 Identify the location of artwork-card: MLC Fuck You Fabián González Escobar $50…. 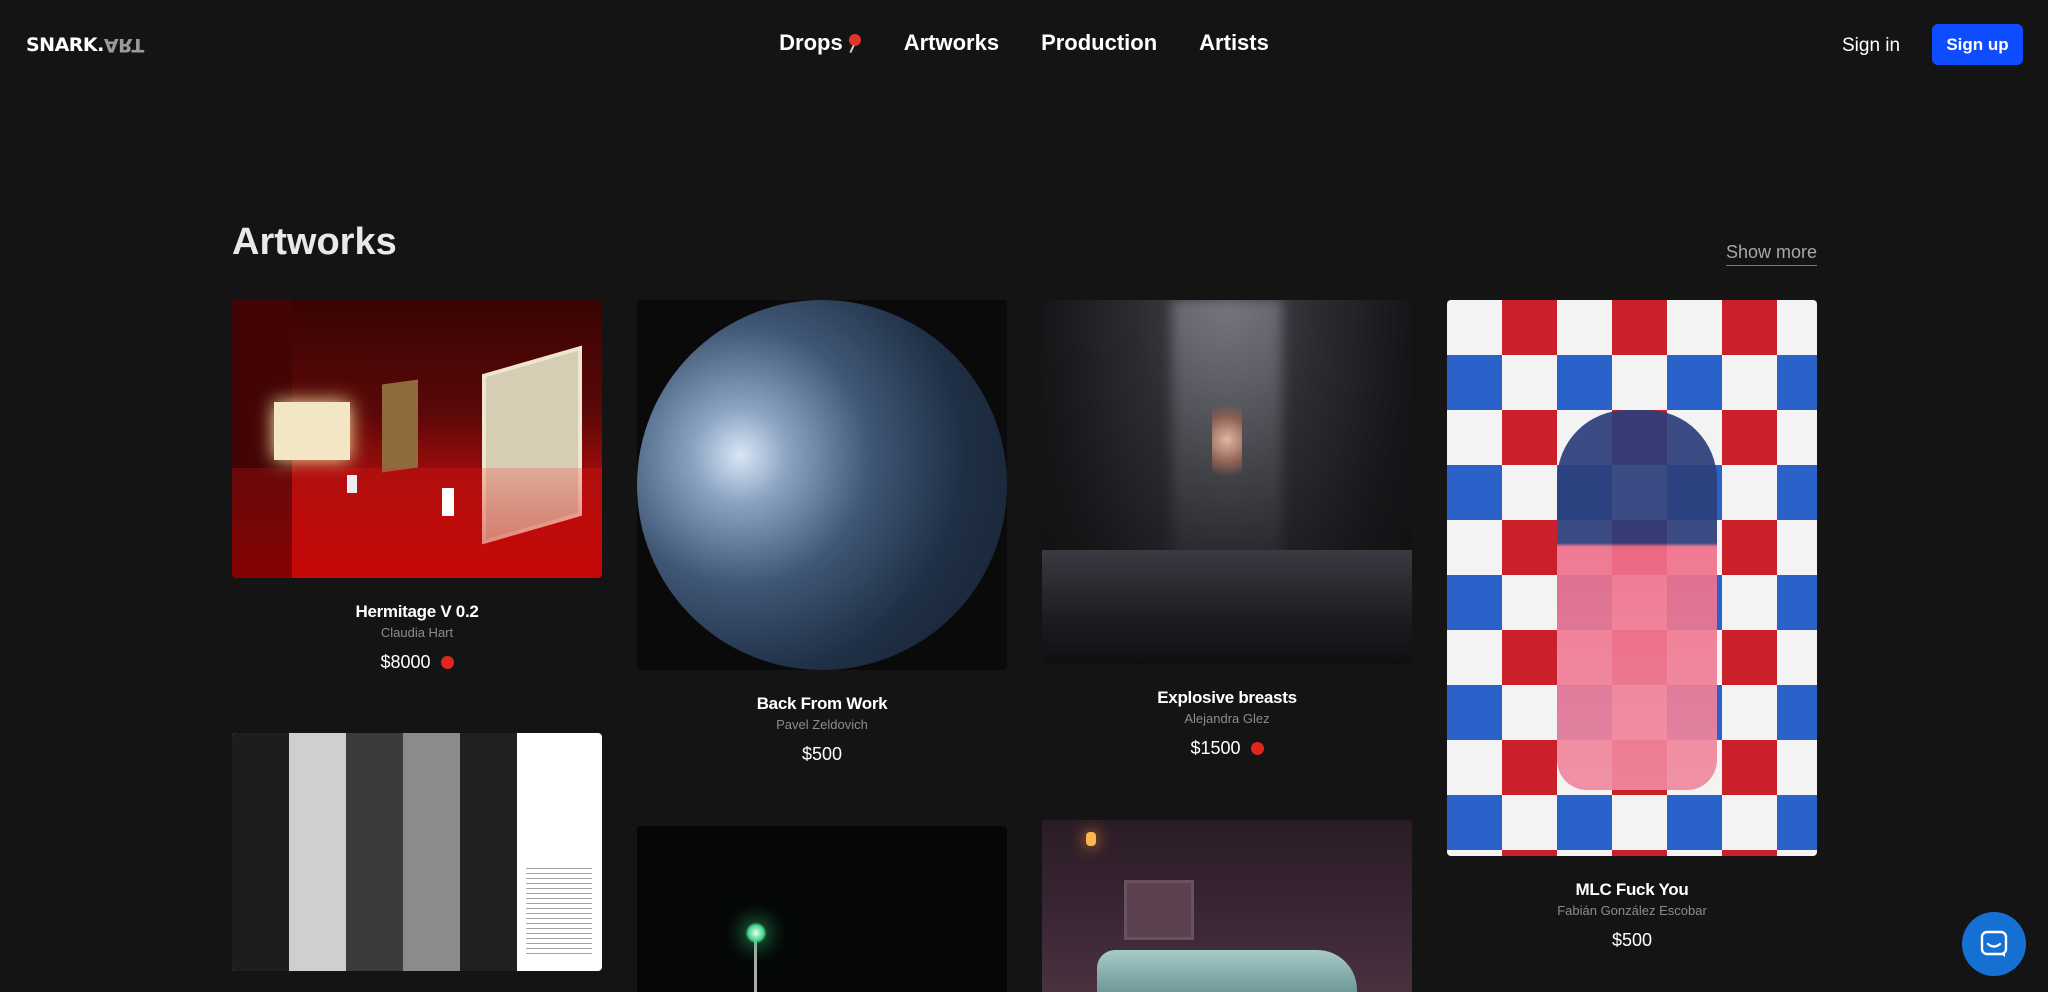
(1632, 625).